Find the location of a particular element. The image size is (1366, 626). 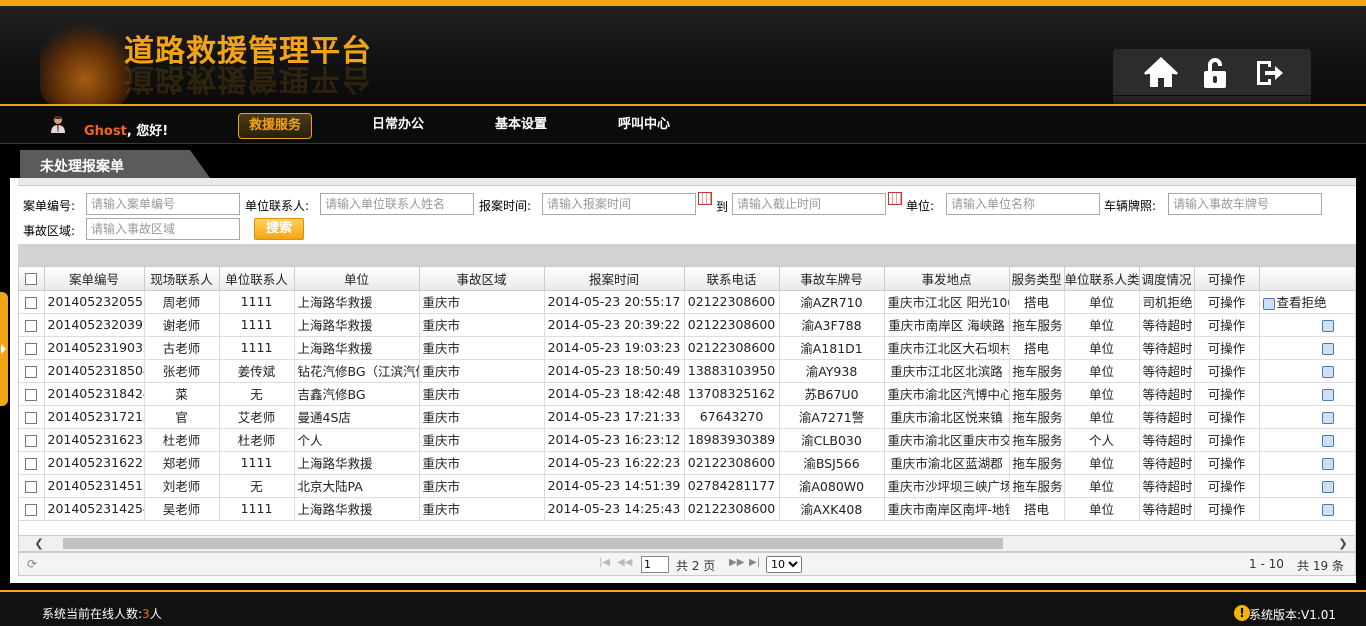

area-input is located at coordinates (163, 229).